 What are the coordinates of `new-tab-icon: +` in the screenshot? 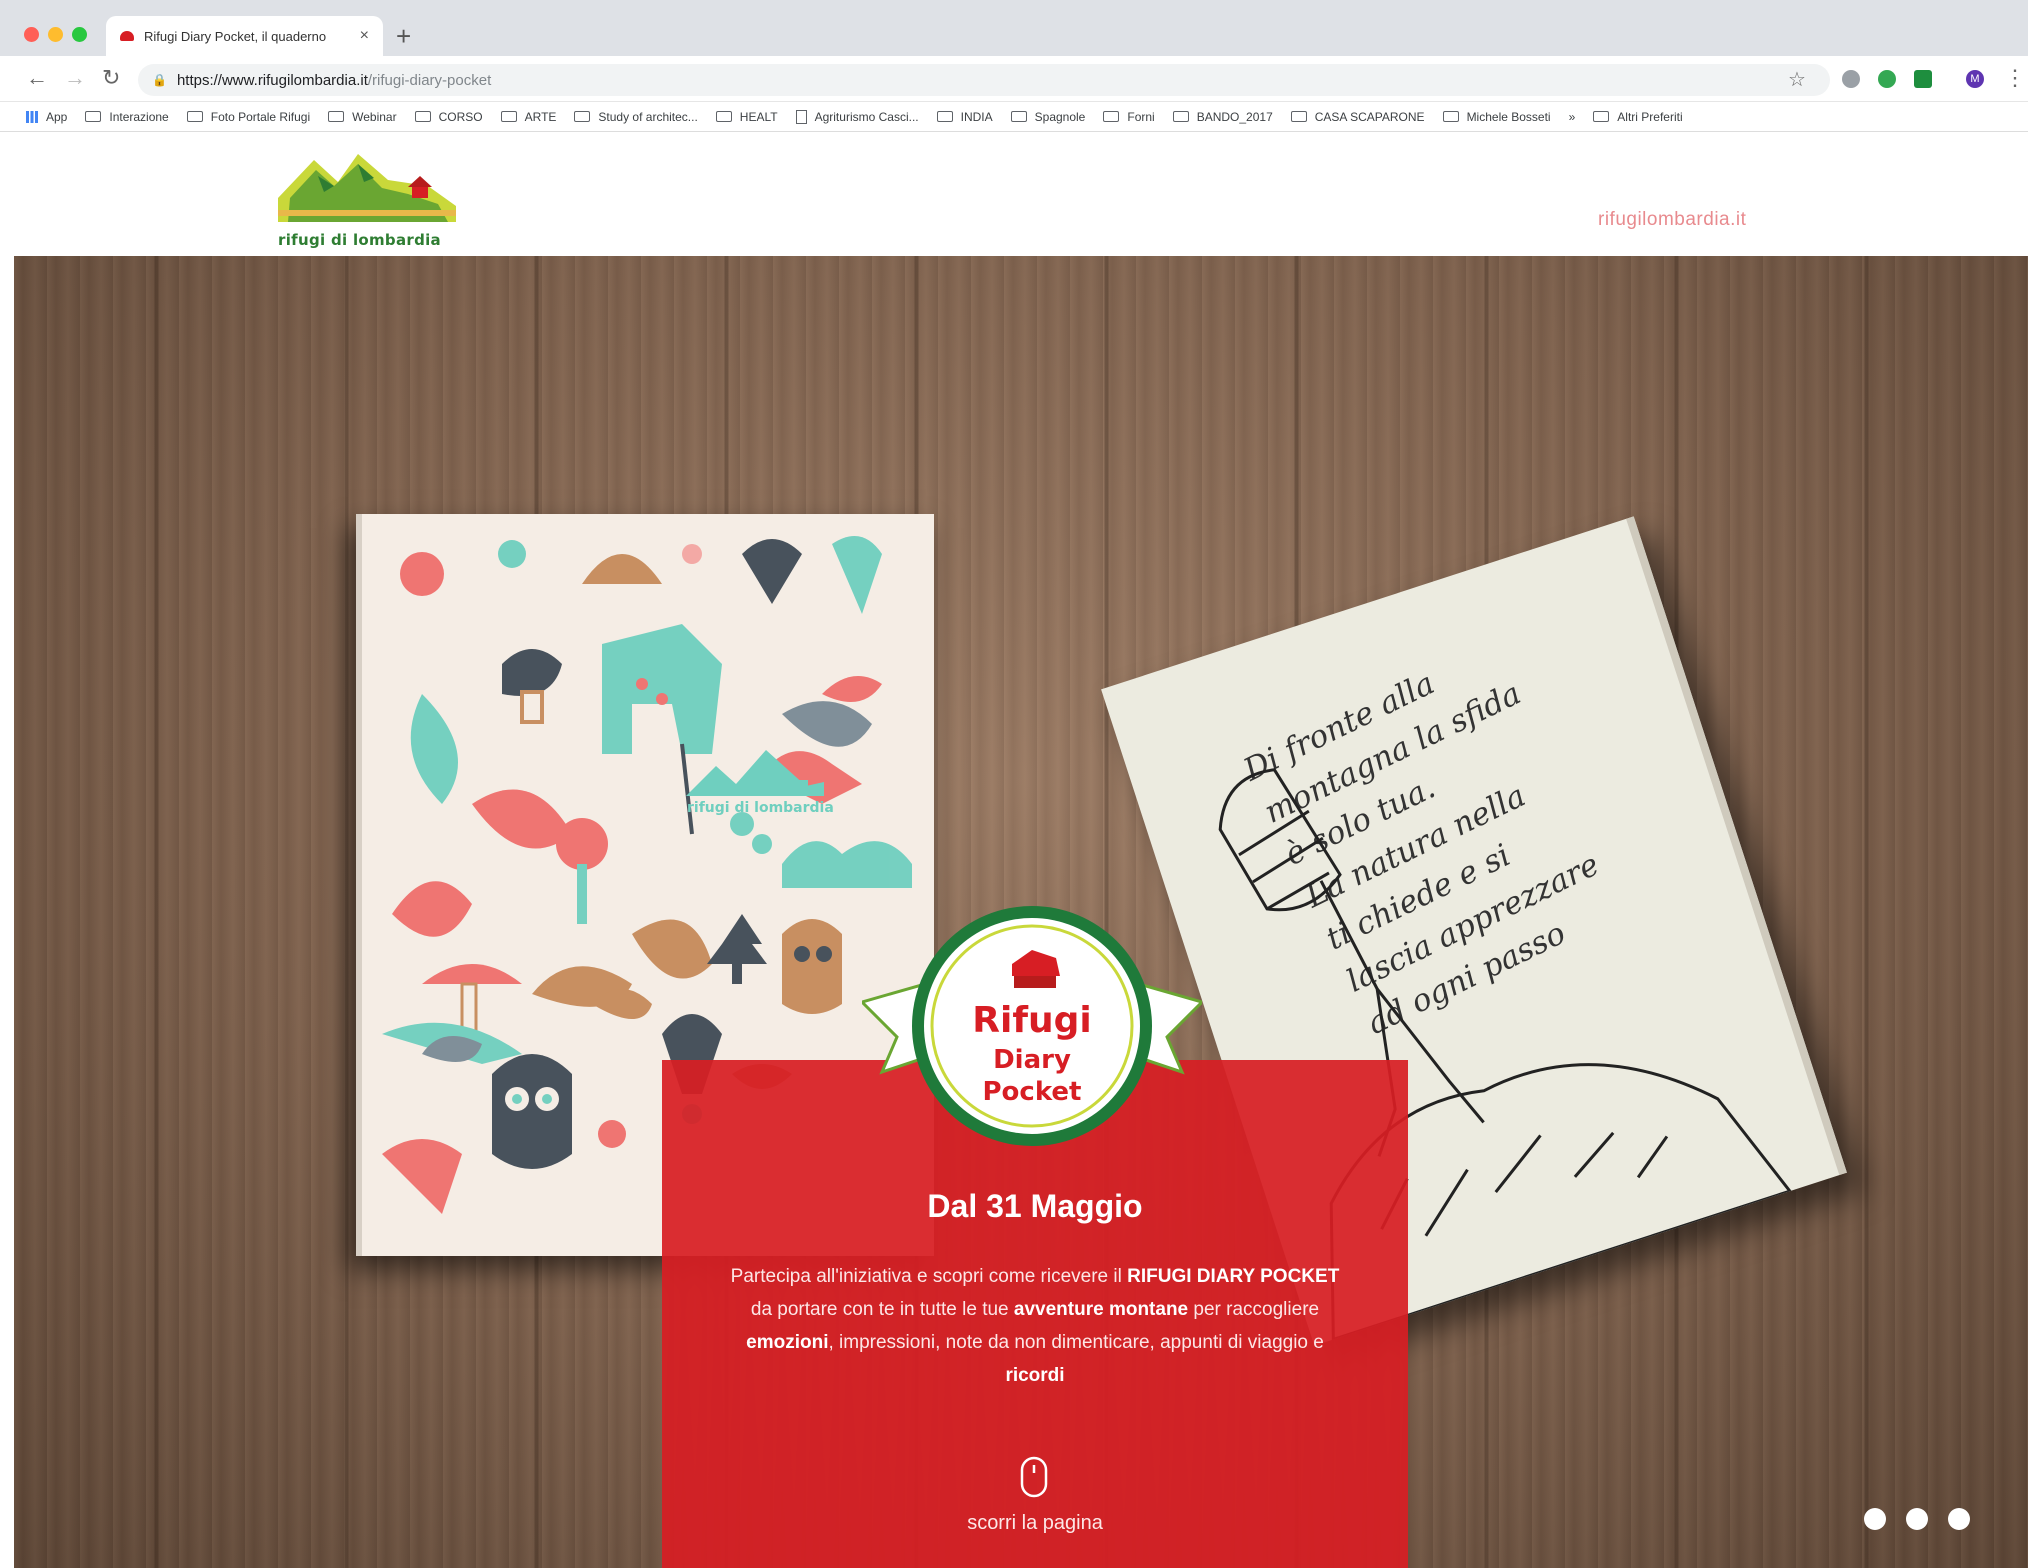 It's located at (403, 36).